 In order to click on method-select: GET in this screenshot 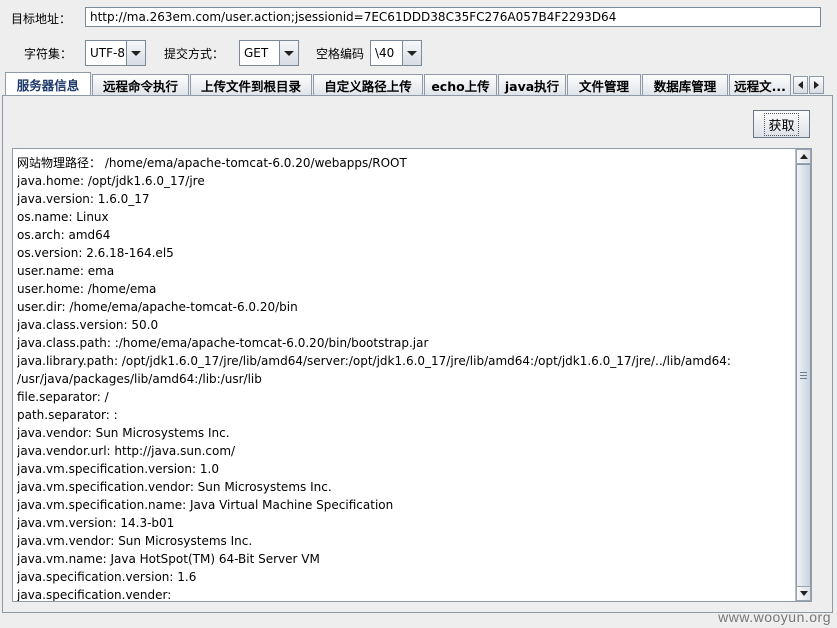, I will do `click(269, 53)`.